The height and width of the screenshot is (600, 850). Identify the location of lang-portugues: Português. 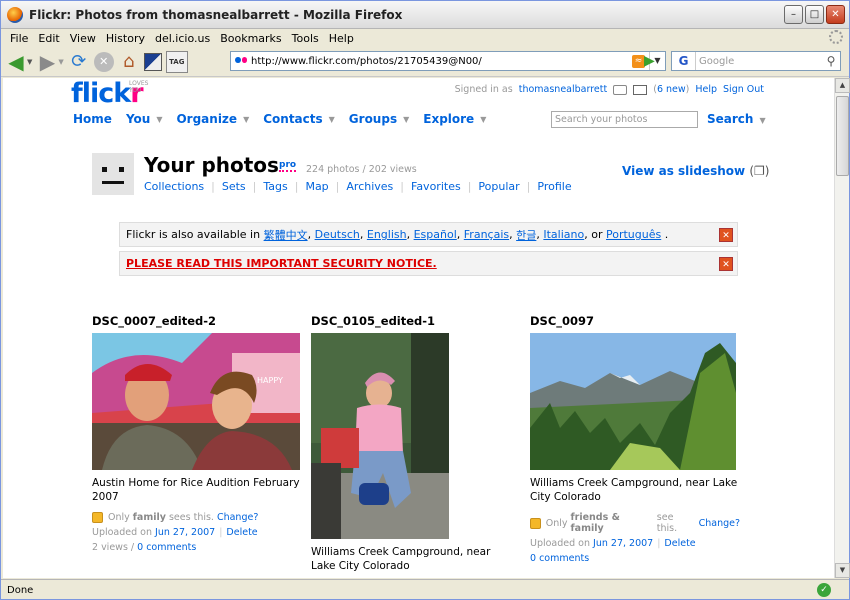
(633, 234).